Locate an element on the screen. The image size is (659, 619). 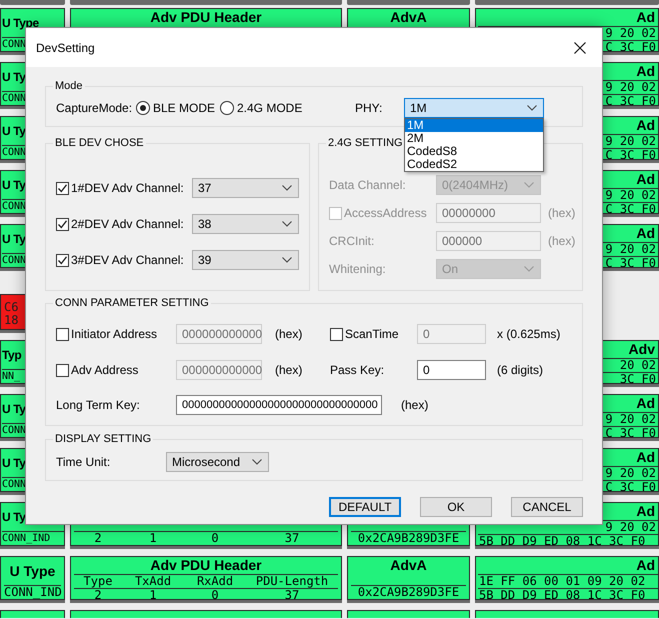
checkbox-label: 2#DEV Adv Channel: is located at coordinates (127, 224).